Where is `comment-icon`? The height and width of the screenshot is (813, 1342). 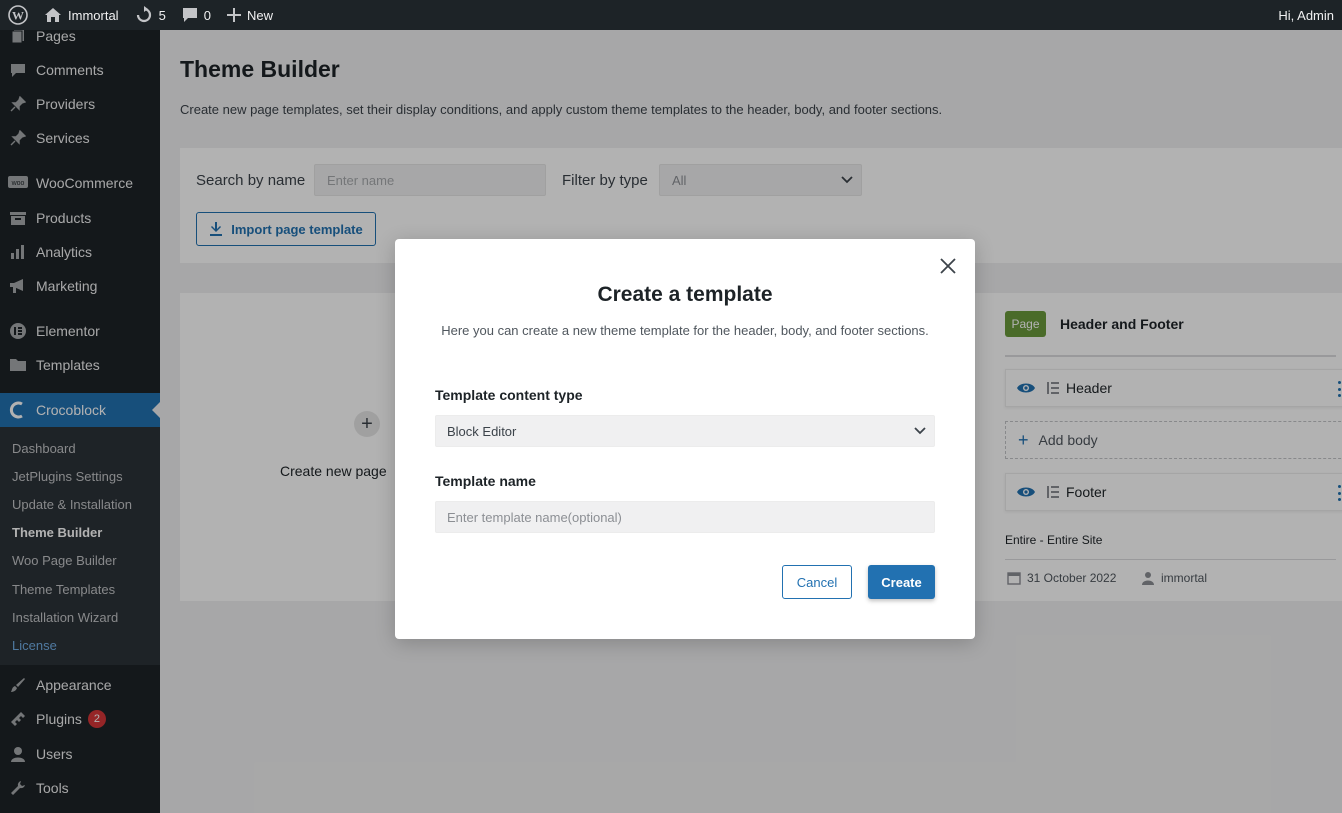
comment-icon is located at coordinates (189, 15).